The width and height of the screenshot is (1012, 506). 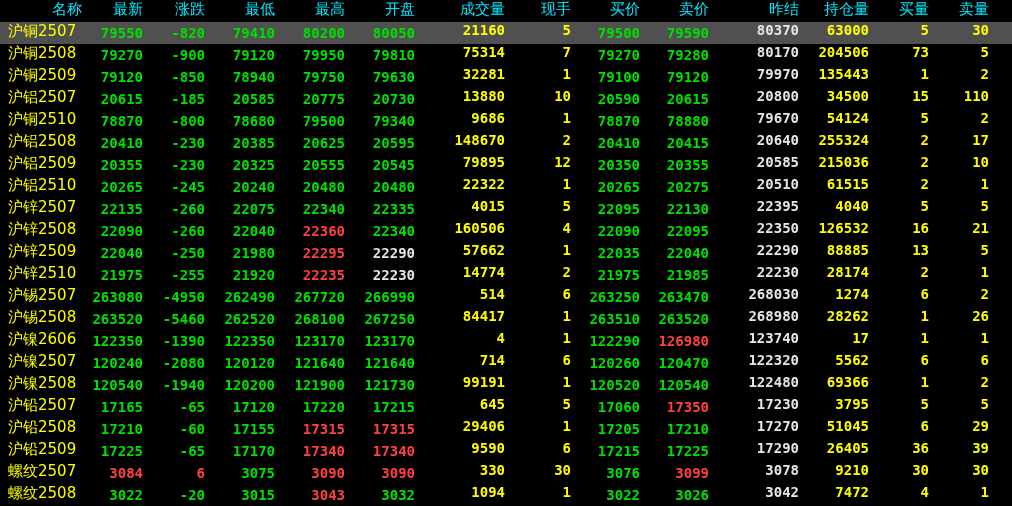 I want to click on table-cell: 268100, so click(x=319, y=319).